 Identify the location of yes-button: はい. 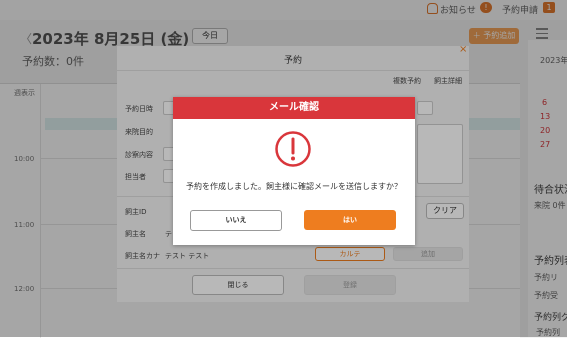
(350, 220).